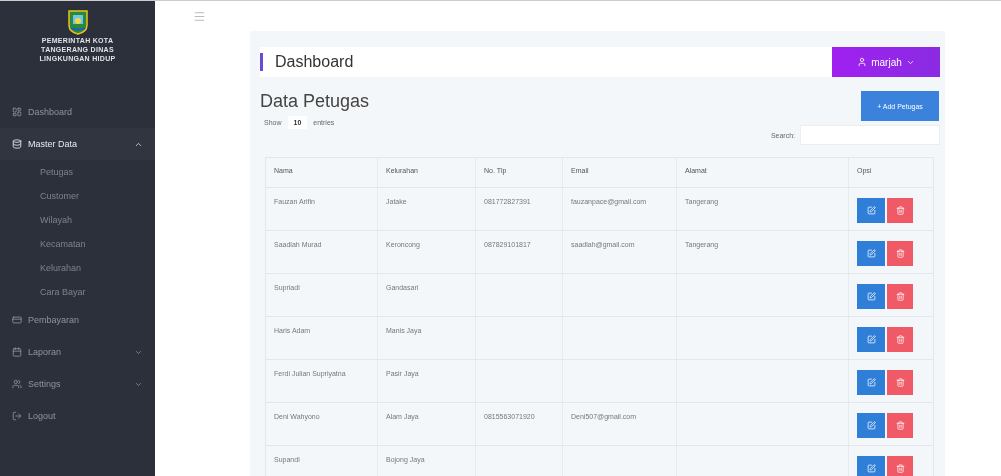 The height and width of the screenshot is (476, 1001). I want to click on emblem-logo, so click(77, 22).